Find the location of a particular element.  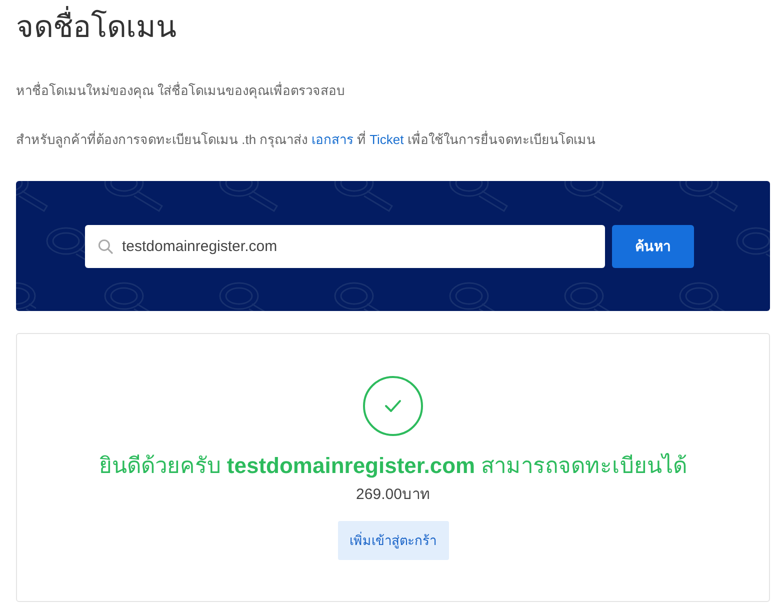

search-button: ค้นหา is located at coordinates (653, 246).